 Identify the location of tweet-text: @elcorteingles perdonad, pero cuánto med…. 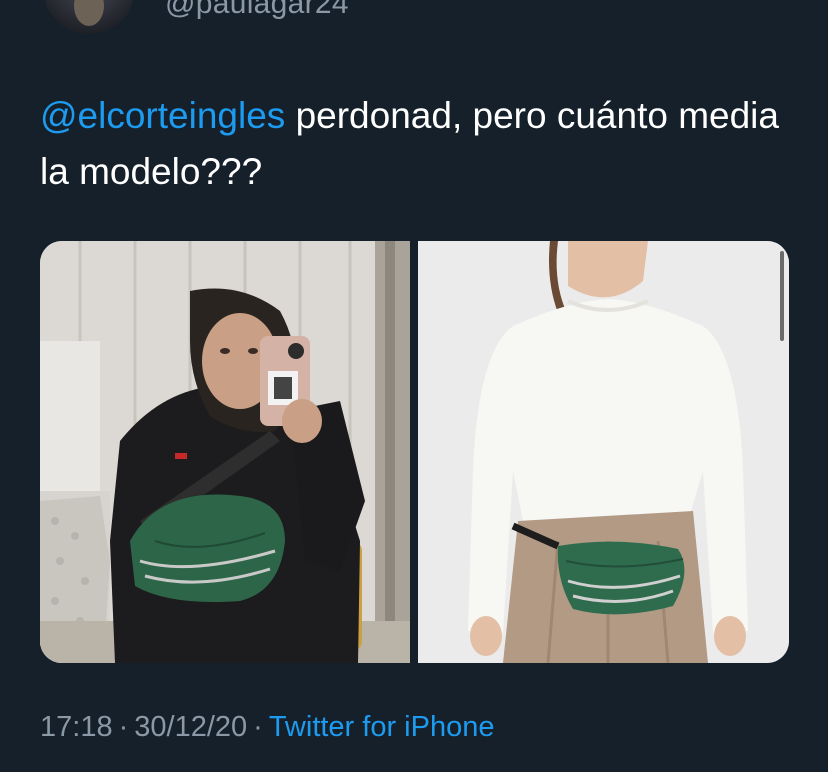
(420, 144).